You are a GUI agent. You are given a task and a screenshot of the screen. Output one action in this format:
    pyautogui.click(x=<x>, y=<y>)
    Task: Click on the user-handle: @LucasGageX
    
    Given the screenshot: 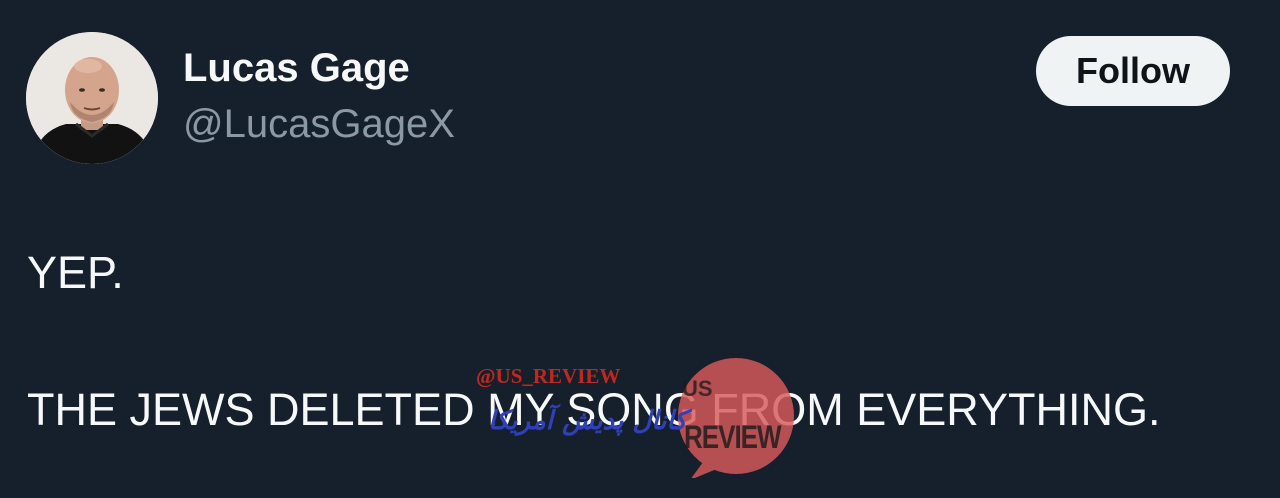 What is the action you would take?
    pyautogui.click(x=319, y=124)
    